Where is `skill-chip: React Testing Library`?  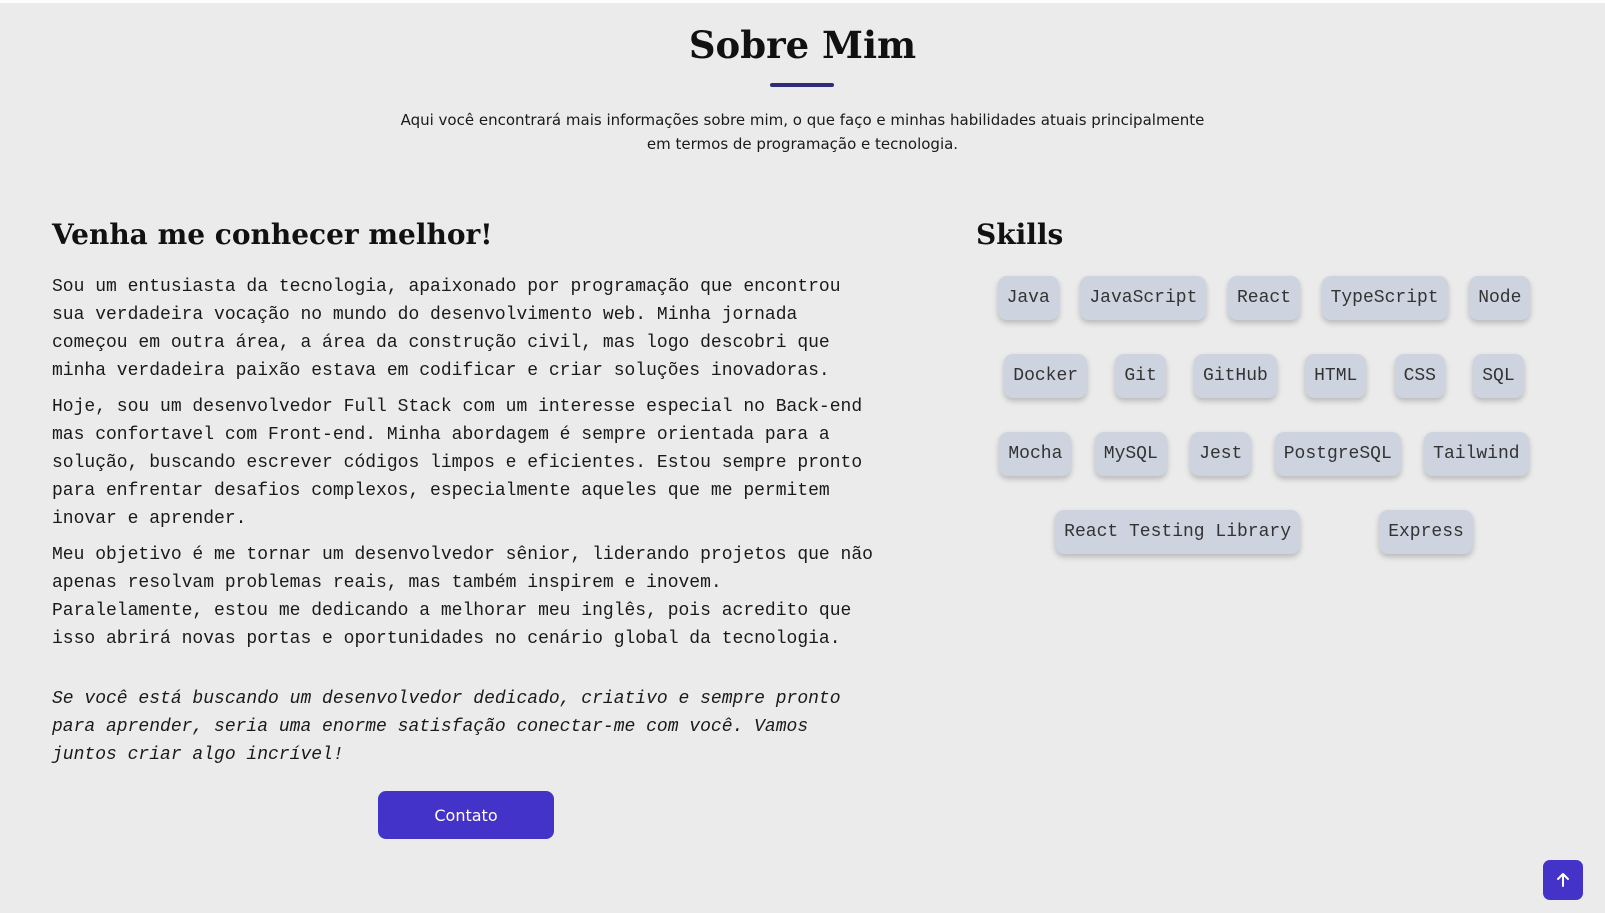 skill-chip: React Testing Library is located at coordinates (1178, 532).